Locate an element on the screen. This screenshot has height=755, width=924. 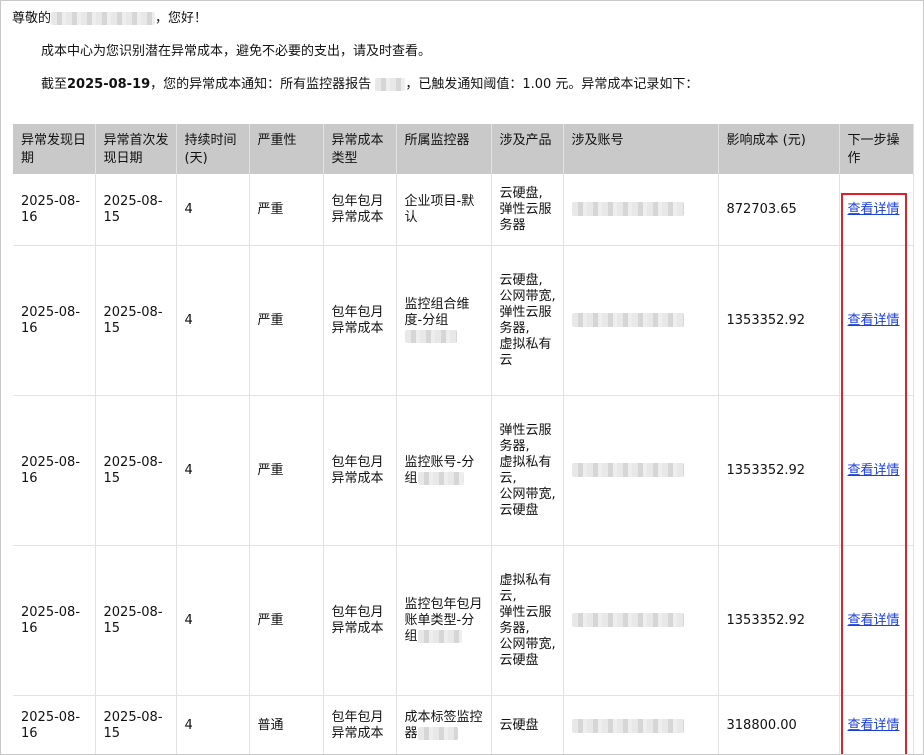
header-duration: 持续时间(天) is located at coordinates (213, 149).